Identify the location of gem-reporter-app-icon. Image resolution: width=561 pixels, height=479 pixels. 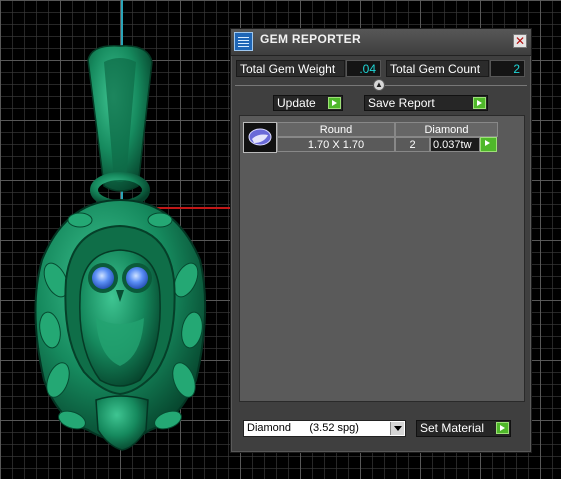
(243, 41).